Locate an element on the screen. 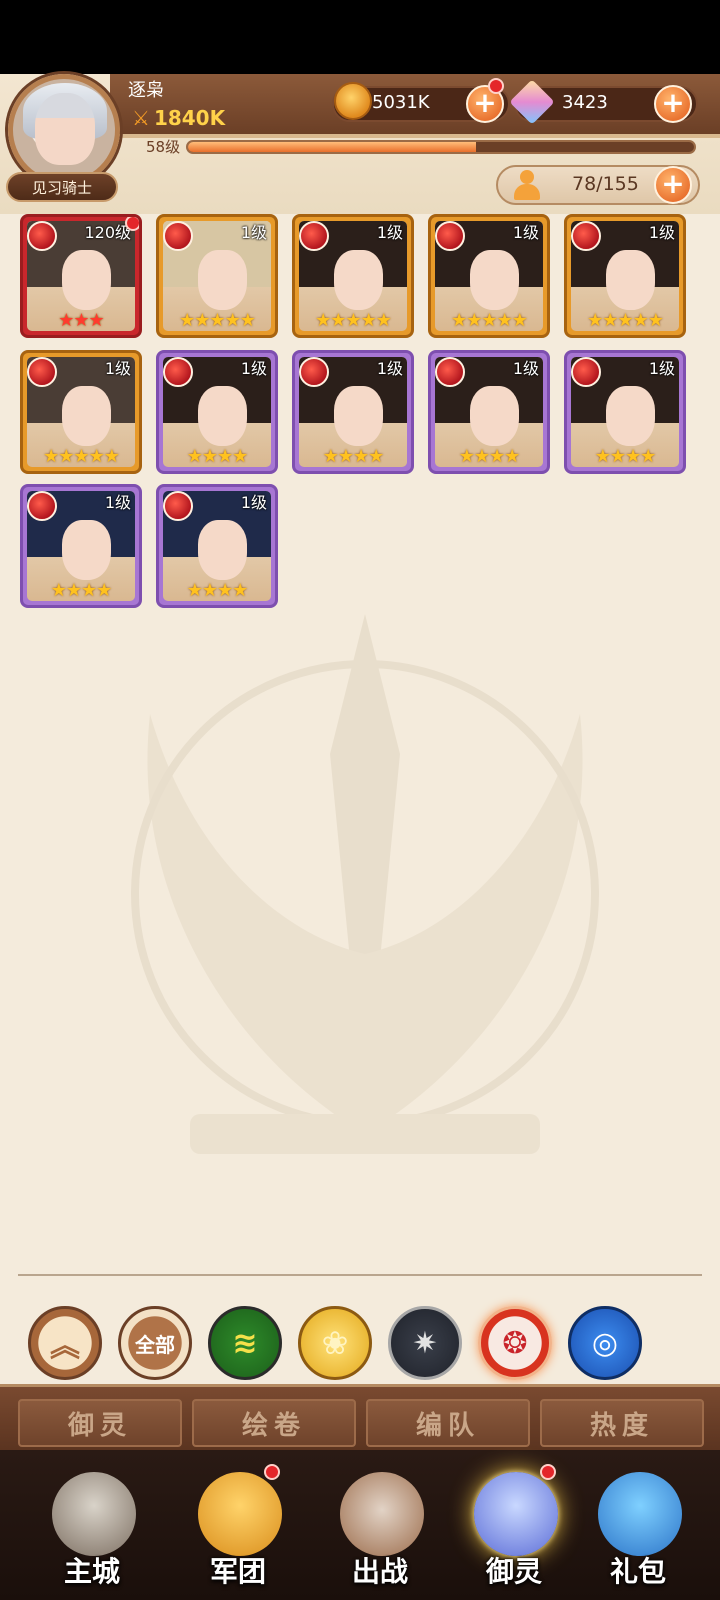 The image size is (720, 1600). nav-battle: 出战 is located at coordinates (380, 1525).